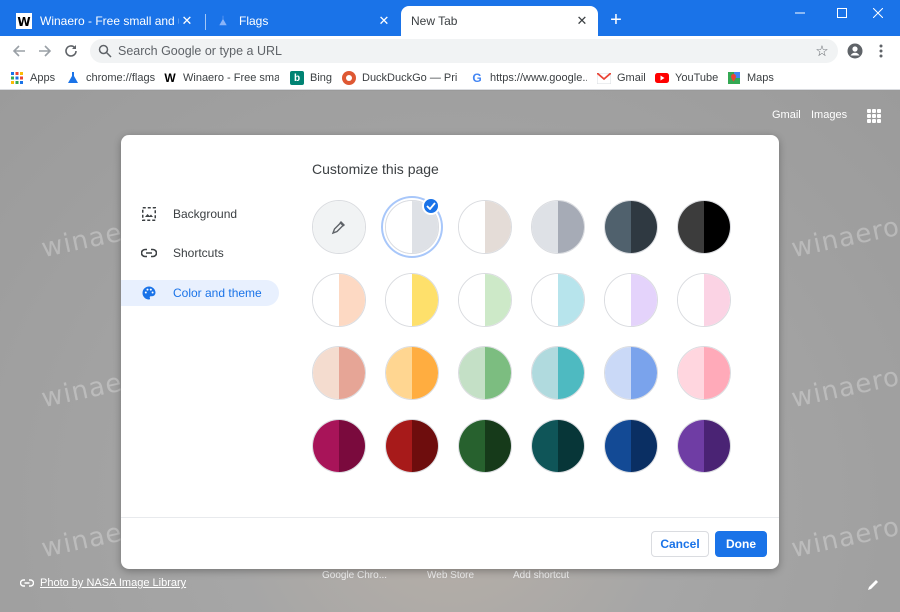 Image resolution: width=900 pixels, height=612 pixels. What do you see at coordinates (149, 293) in the screenshot?
I see `palette-icon` at bounding box center [149, 293].